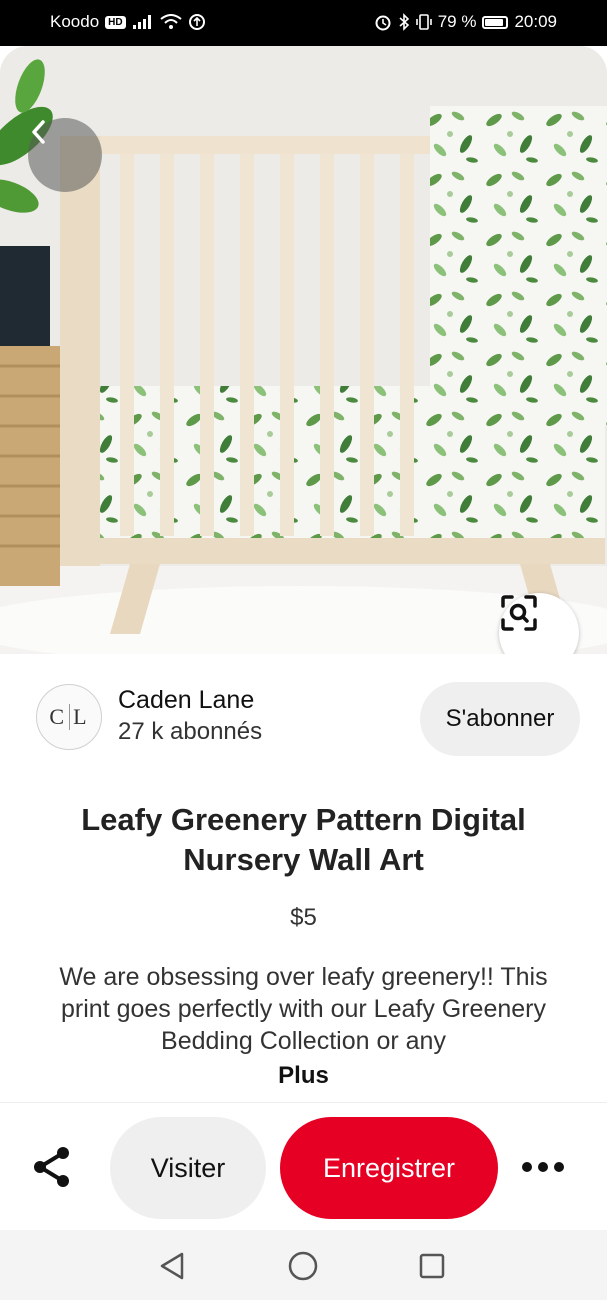 This screenshot has width=607, height=1300. Describe the element at coordinates (457, 21) in the screenshot. I see `battery-percent: 79 %` at that location.